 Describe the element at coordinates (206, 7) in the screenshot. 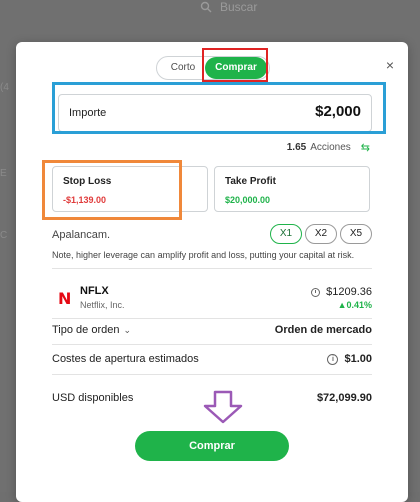

I see `search-icon` at that location.